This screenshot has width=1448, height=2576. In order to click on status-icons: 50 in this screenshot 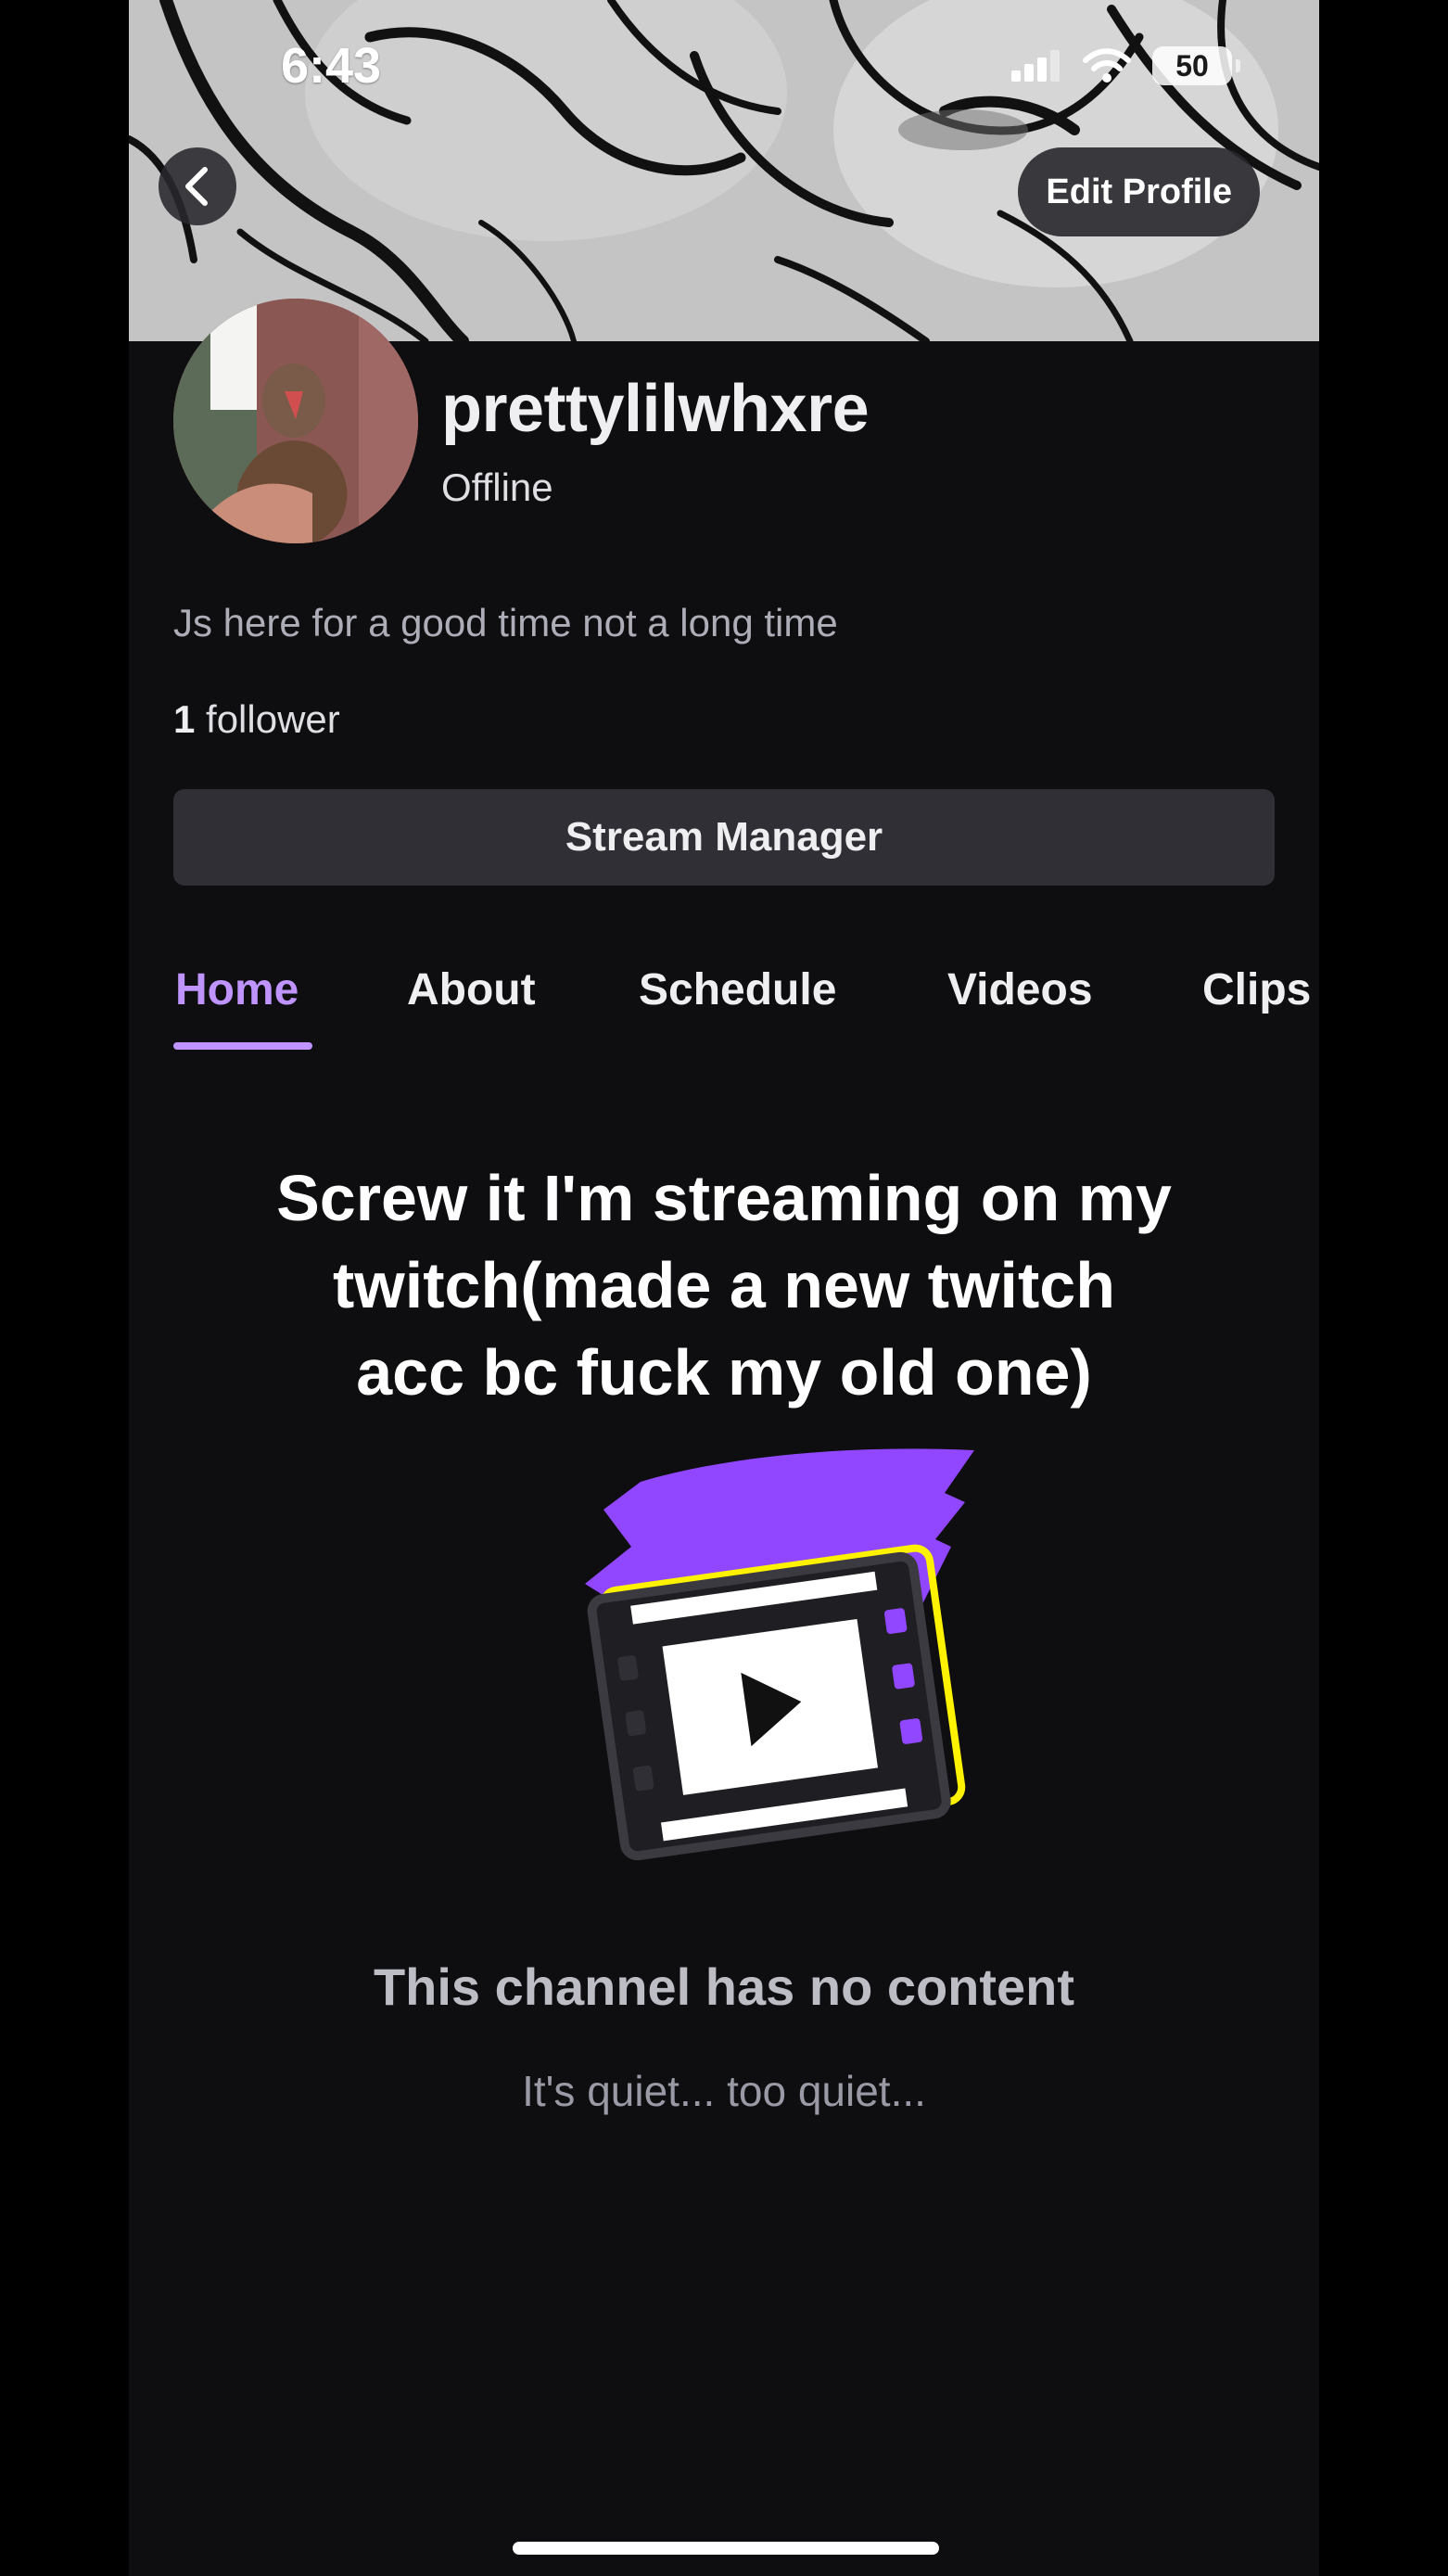, I will do `click(1126, 66)`.